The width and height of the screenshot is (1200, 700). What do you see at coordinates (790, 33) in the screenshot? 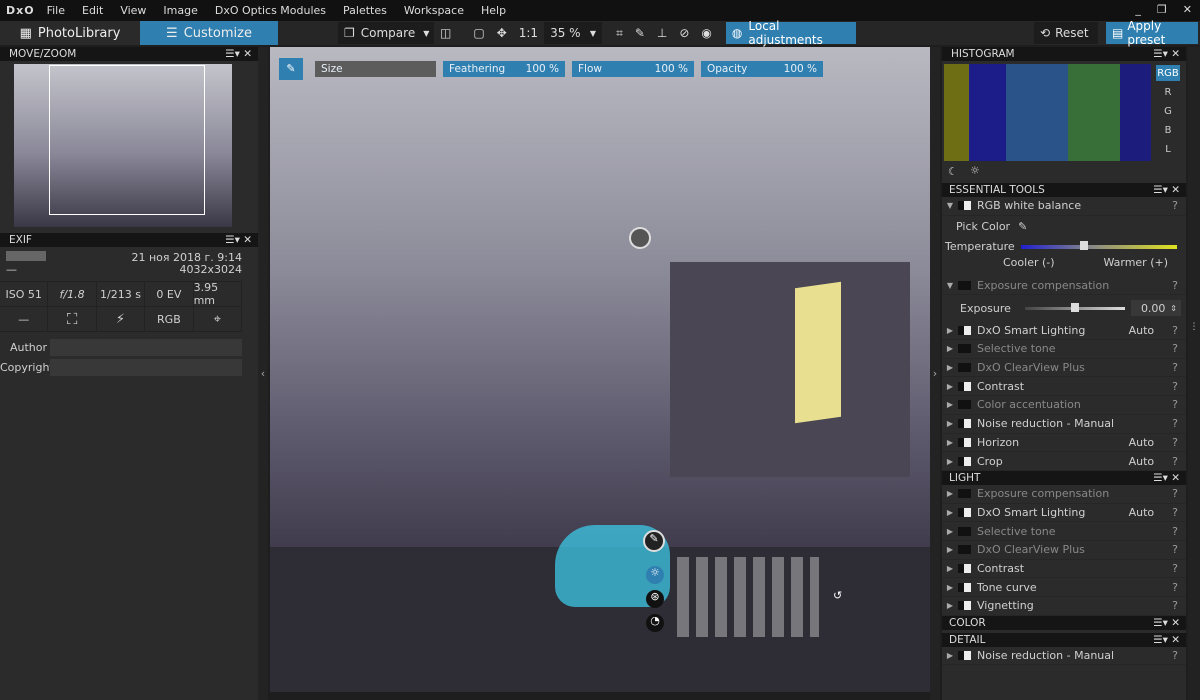
I see `local-adjustments-button: ◍ Local adjustments` at bounding box center [790, 33].